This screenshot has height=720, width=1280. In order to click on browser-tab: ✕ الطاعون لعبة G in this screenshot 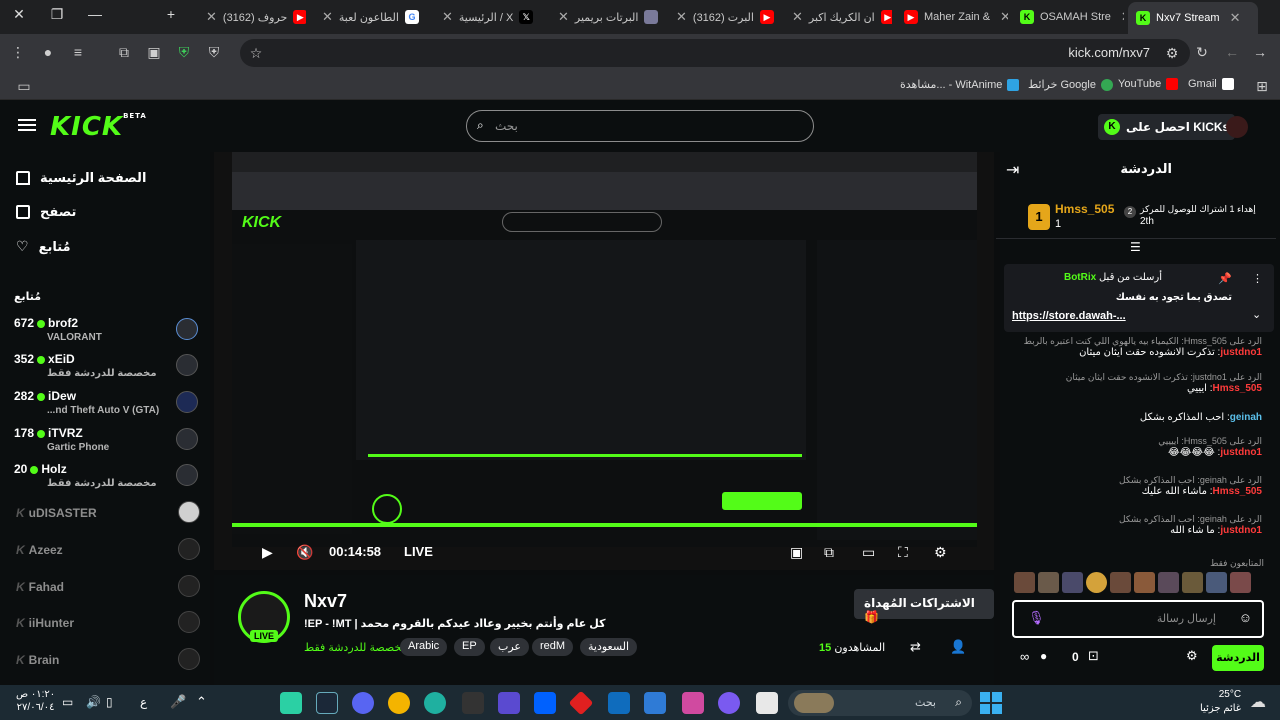, I will do `click(366, 17)`.